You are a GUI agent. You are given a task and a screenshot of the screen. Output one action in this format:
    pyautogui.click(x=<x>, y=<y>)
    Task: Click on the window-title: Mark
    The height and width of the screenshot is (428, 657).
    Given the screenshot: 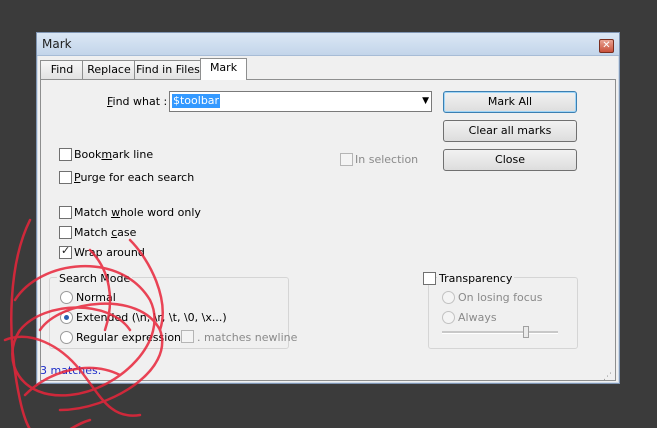 What is the action you would take?
    pyautogui.click(x=57, y=44)
    